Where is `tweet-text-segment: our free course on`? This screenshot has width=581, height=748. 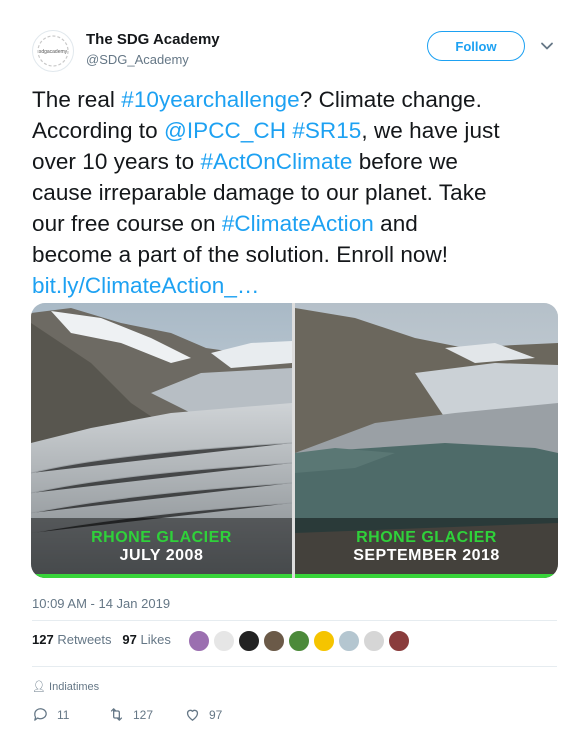
tweet-text-segment: our free course on is located at coordinates (127, 223).